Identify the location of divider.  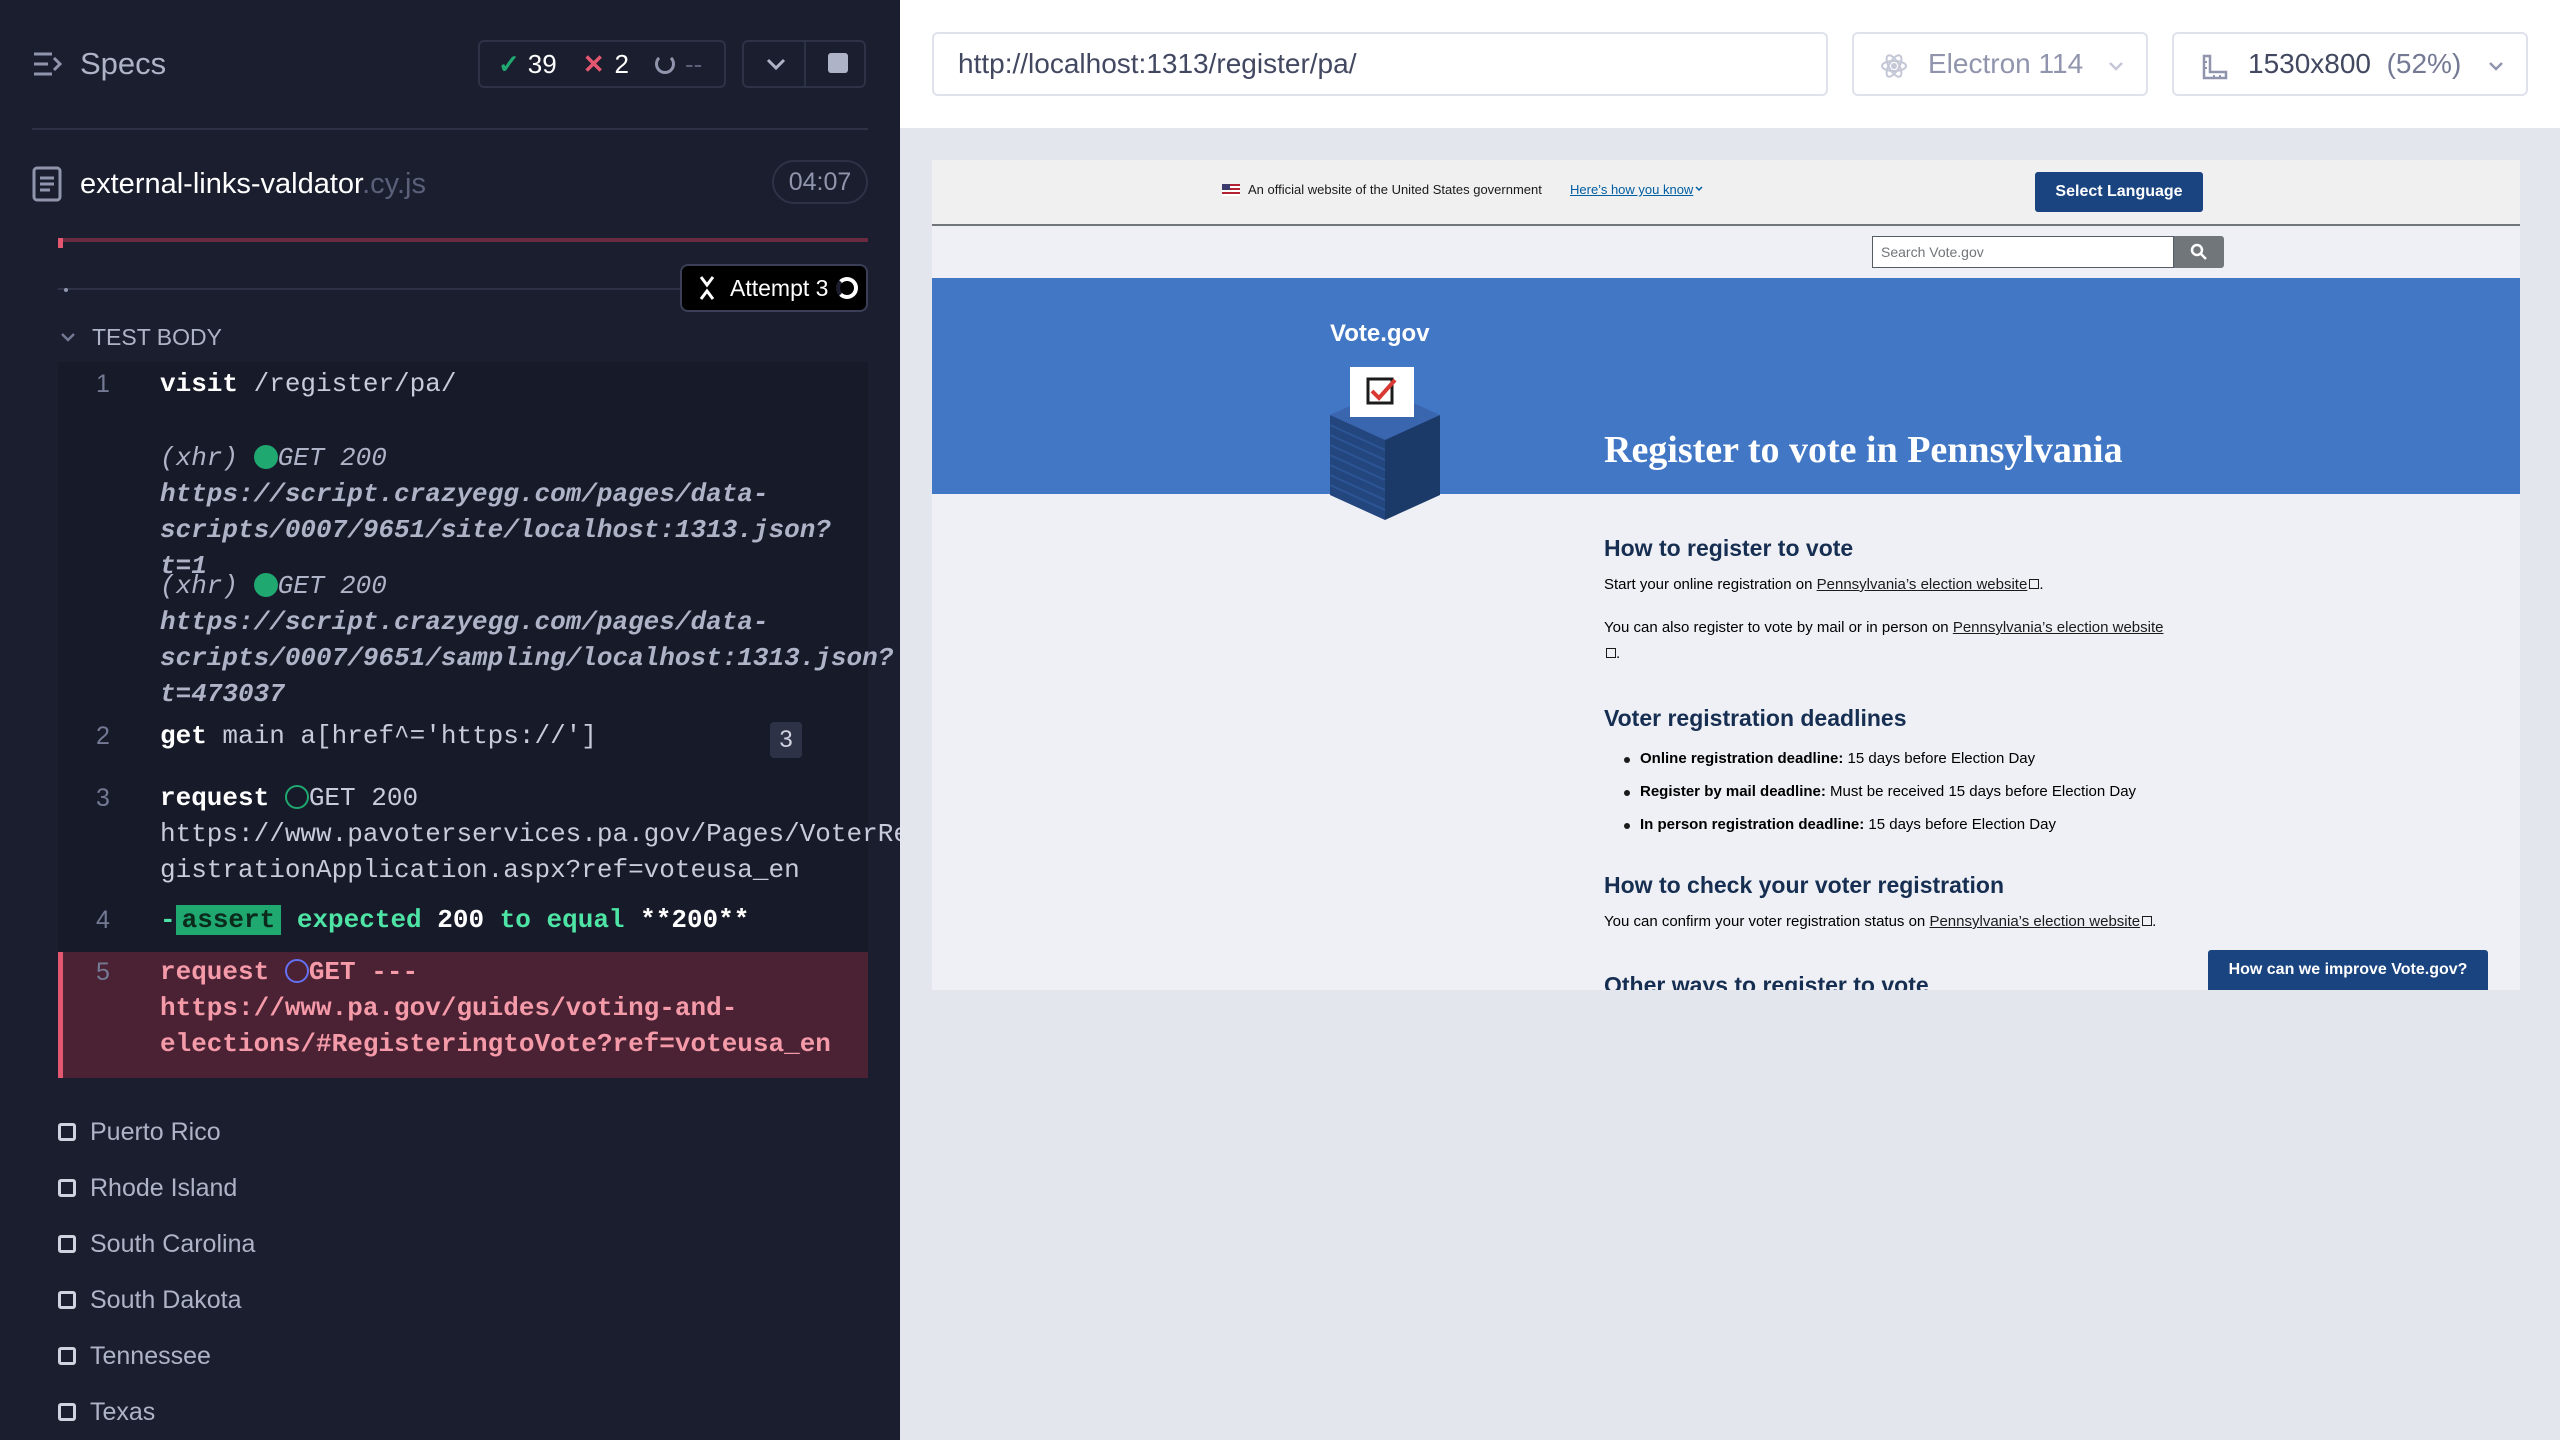
(805, 64).